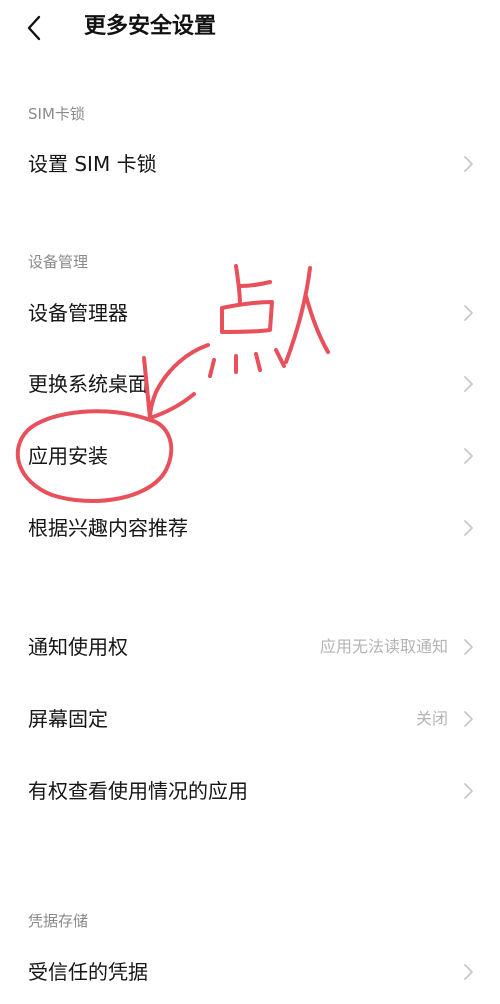 Image resolution: width=500 pixels, height=1004 pixels. What do you see at coordinates (250, 528) in the screenshot?
I see `settings-item-interest-recommend: 根据兴趣内容推荐` at bounding box center [250, 528].